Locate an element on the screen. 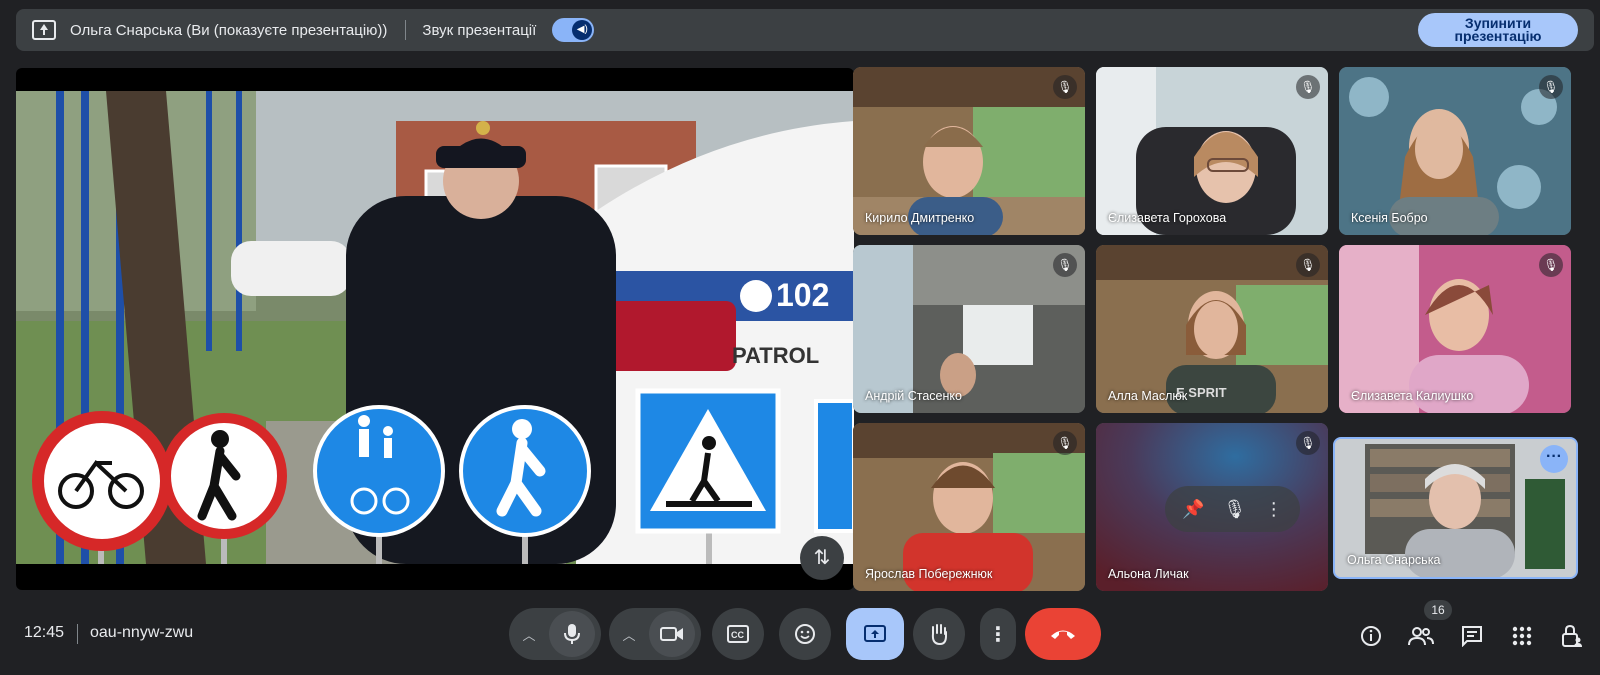  camera-button is located at coordinates (672, 634).